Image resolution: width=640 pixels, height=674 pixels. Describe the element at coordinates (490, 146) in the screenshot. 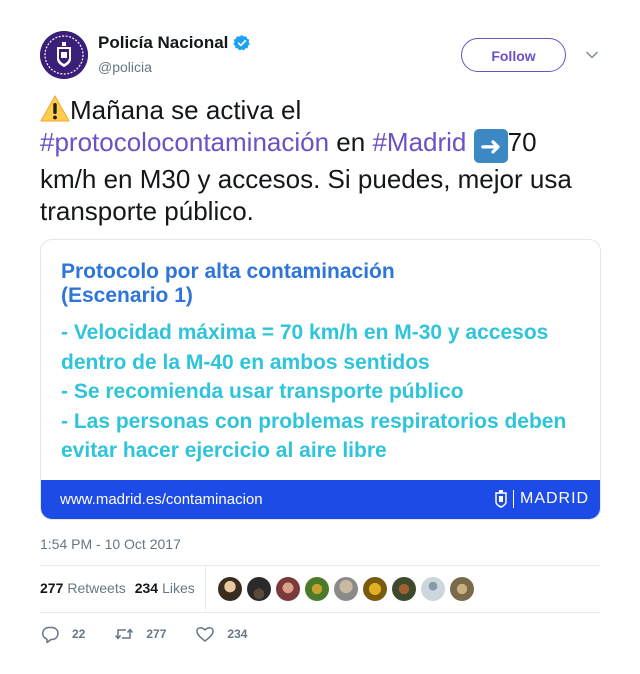

I see `right-arrow-icon: ➜` at that location.